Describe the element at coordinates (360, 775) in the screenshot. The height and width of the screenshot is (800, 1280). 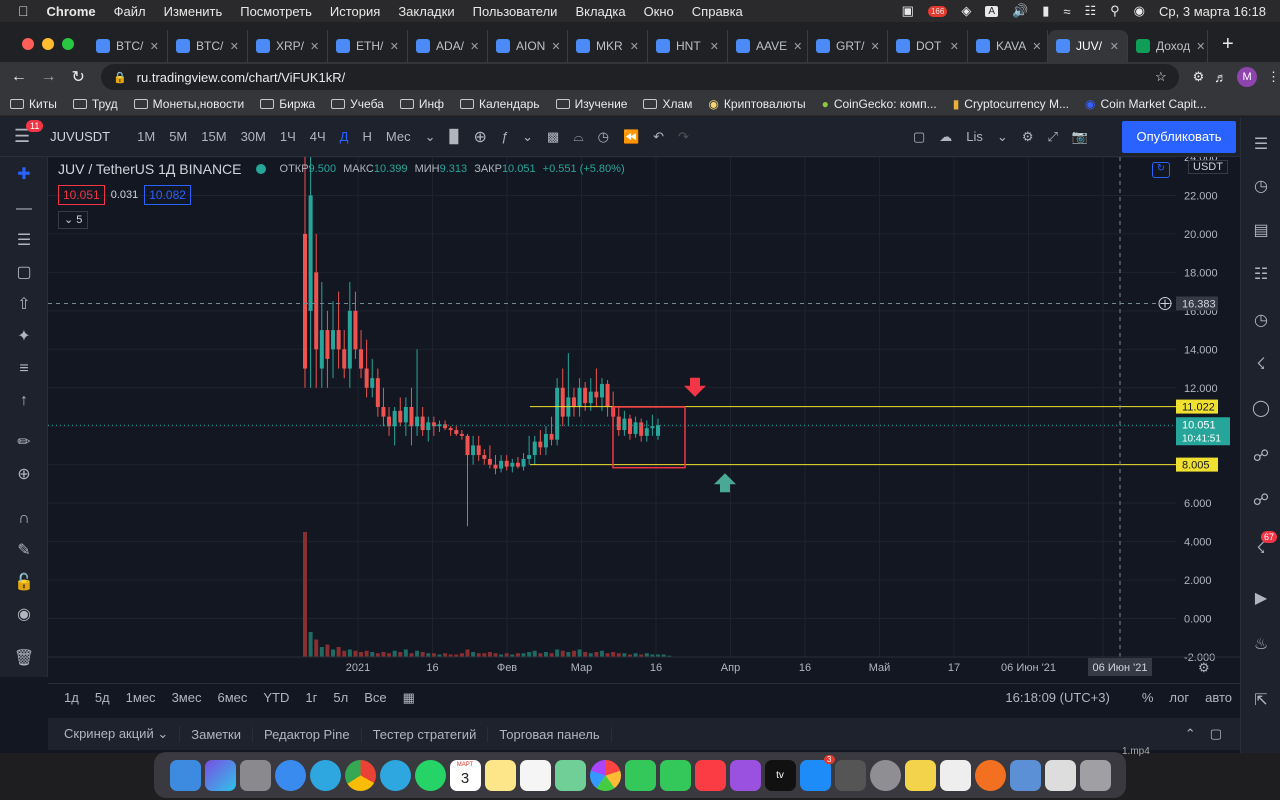
I see `chrome-icon` at that location.